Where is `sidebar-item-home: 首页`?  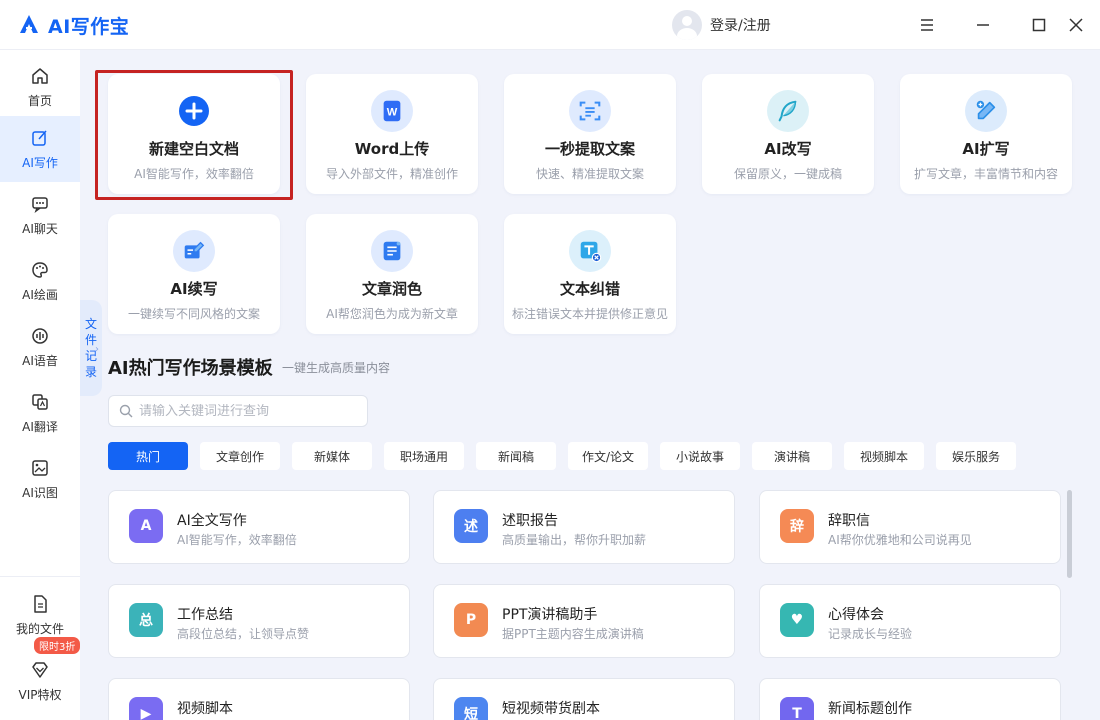
sidebar-item-home: 首页 is located at coordinates (40, 87).